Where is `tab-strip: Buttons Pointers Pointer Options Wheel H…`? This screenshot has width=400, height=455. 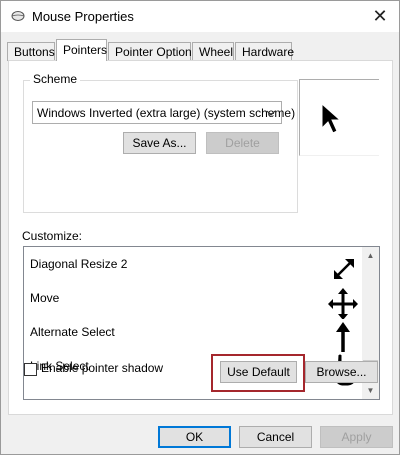 tab-strip: Buttons Pointers Pointer Options Wheel H… is located at coordinates (200, 50).